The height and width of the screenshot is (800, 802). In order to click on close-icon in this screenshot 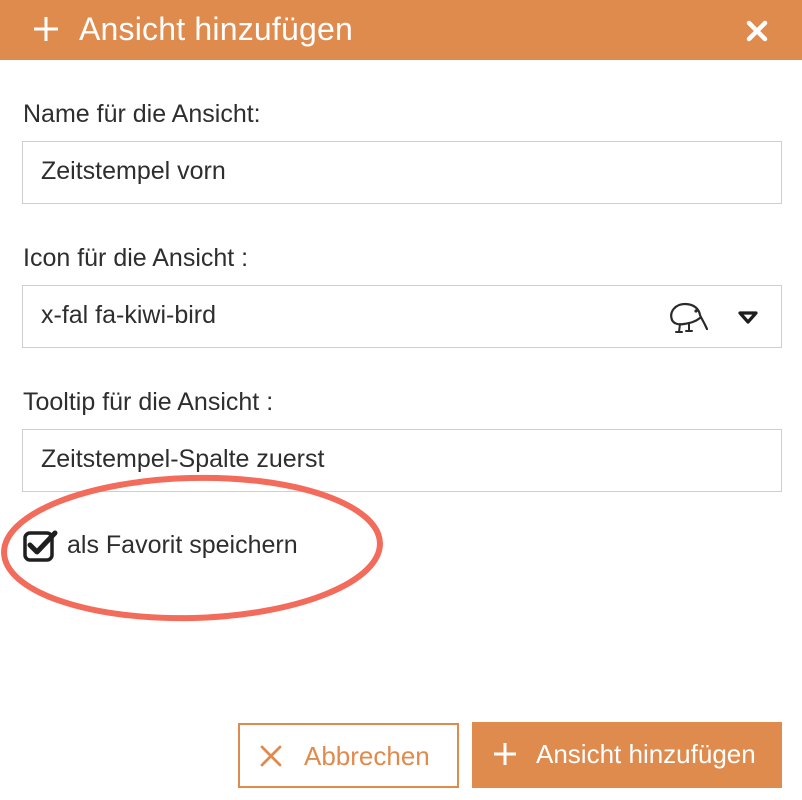, I will do `click(757, 31)`.